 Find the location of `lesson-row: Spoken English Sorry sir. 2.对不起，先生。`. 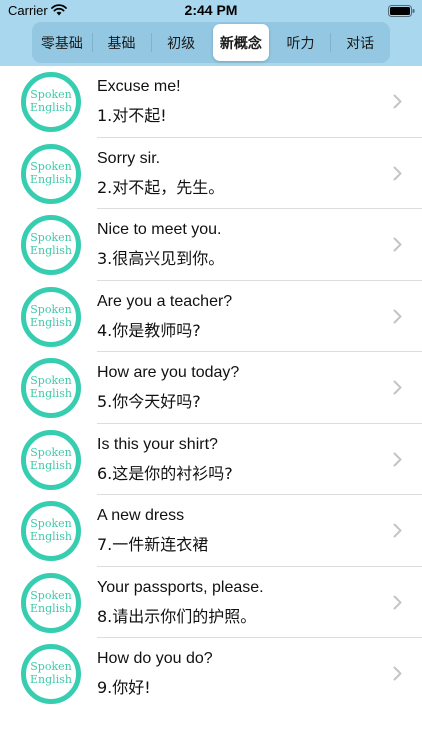

lesson-row: Spoken English Sorry sir. 2.对不起，先生。 is located at coordinates (211, 173).